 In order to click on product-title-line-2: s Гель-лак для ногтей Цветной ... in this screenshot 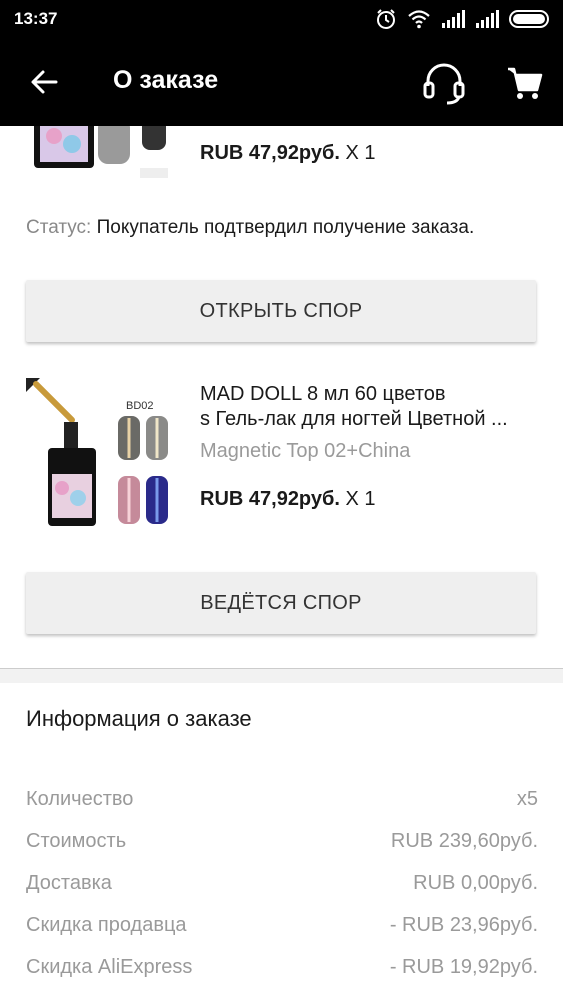, I will do `click(354, 419)`.